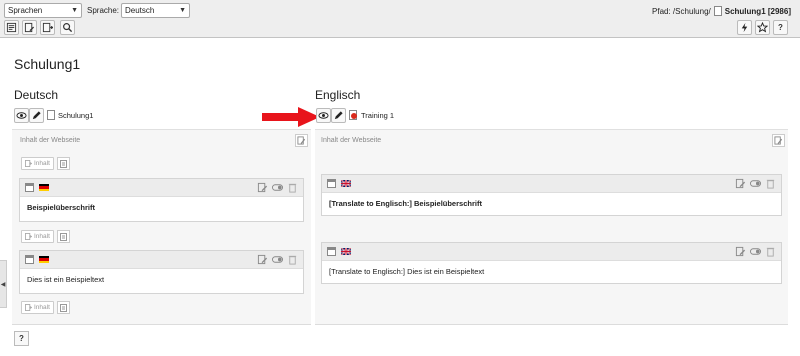 The image size is (800, 356). What do you see at coordinates (161, 200) in the screenshot?
I see `content-element-card: Beispielüberschrift` at bounding box center [161, 200].